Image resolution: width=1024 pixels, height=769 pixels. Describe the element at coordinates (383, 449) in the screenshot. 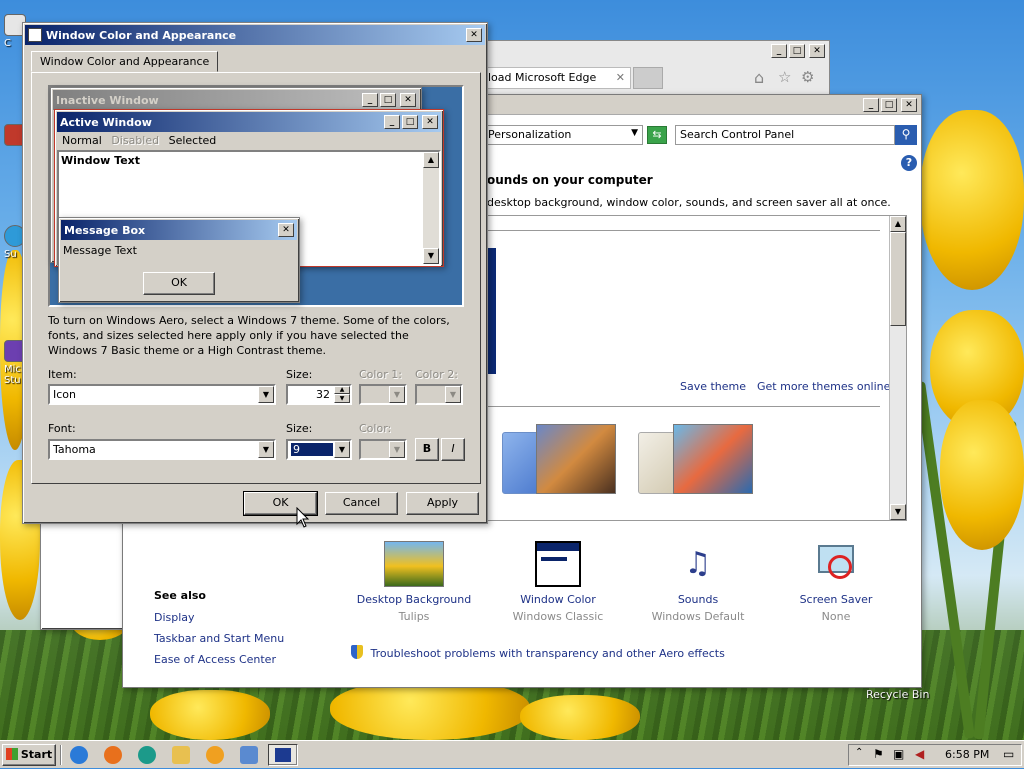

I see `font-color-picker: ▼` at that location.